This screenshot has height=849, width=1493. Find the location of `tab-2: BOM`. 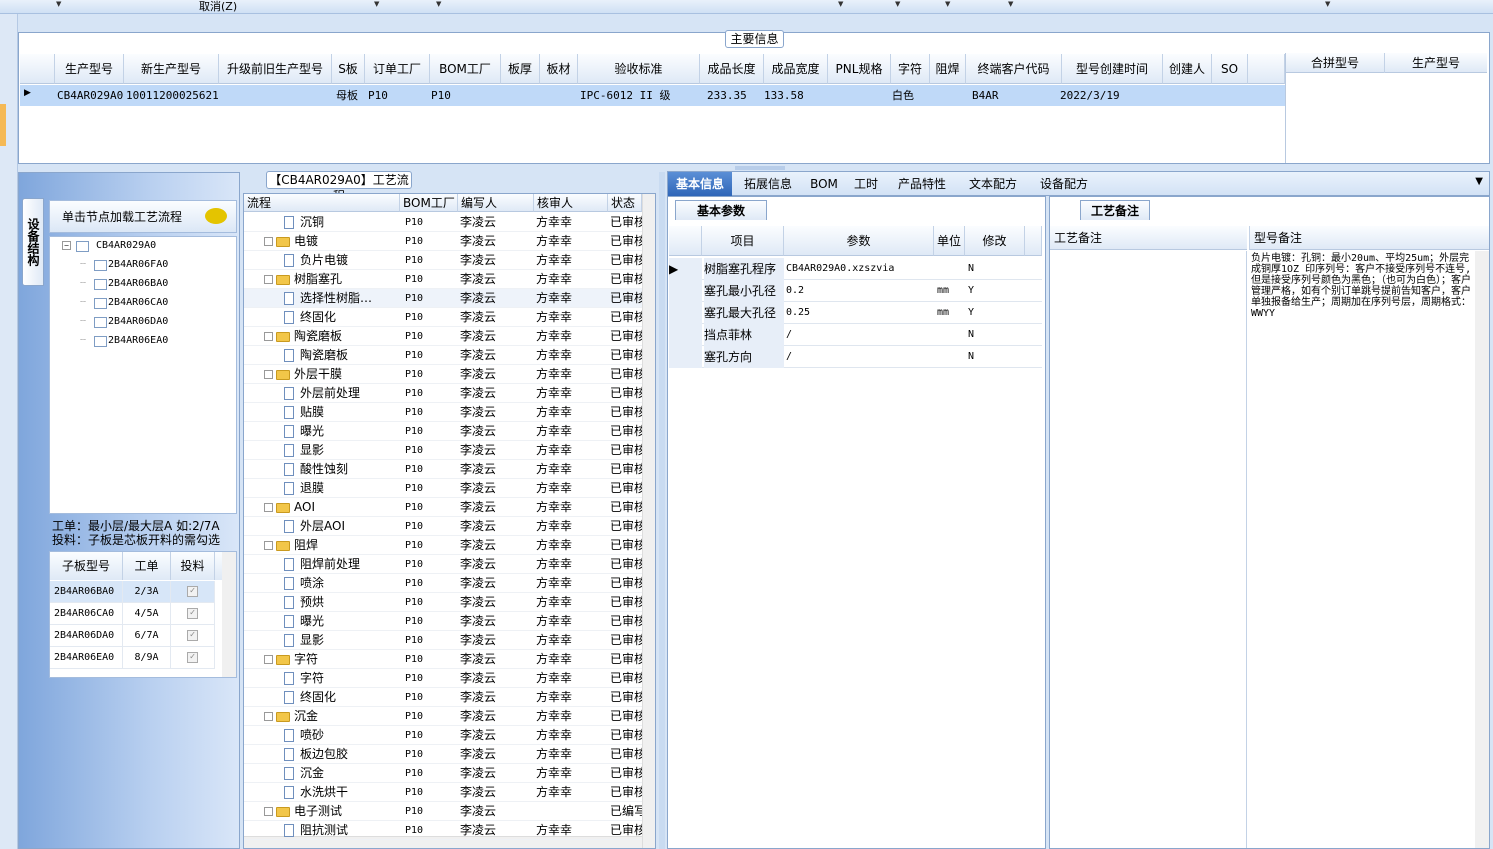

tab-2: BOM is located at coordinates (824, 184).